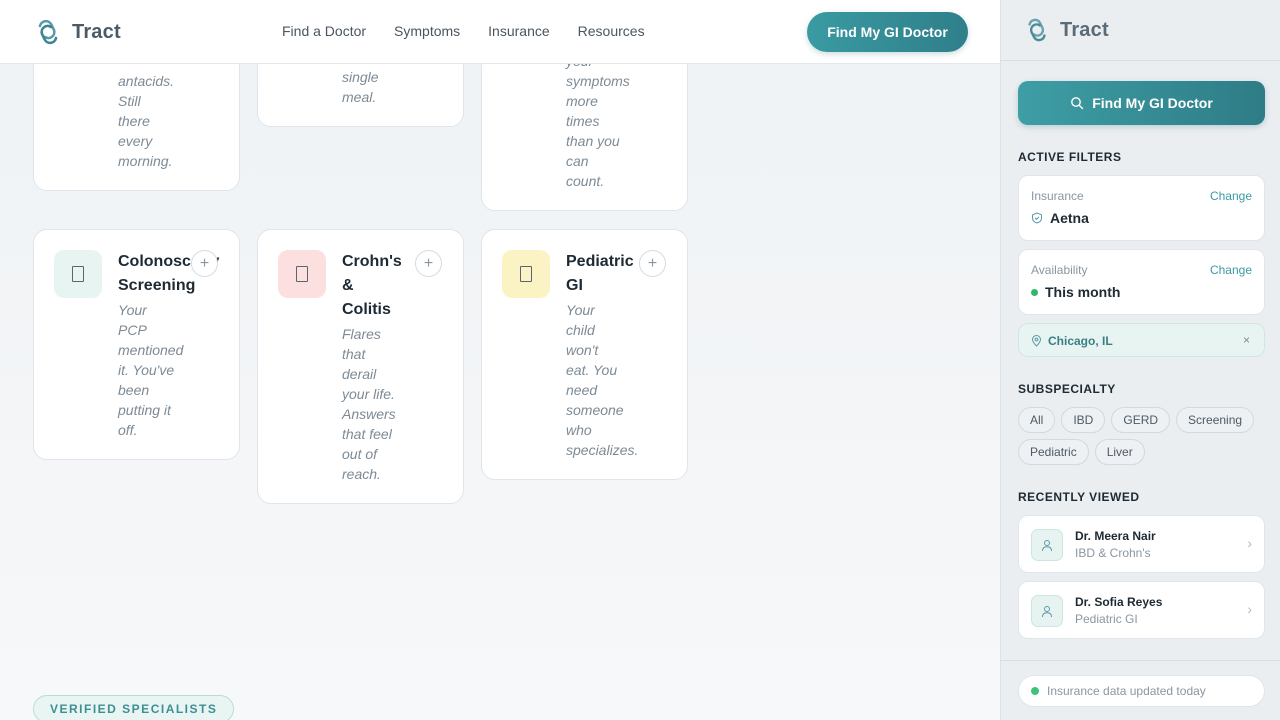 The image size is (1280, 720). Describe the element at coordinates (427, 31) in the screenshot. I see `nav-symptoms: Symptoms` at that location.